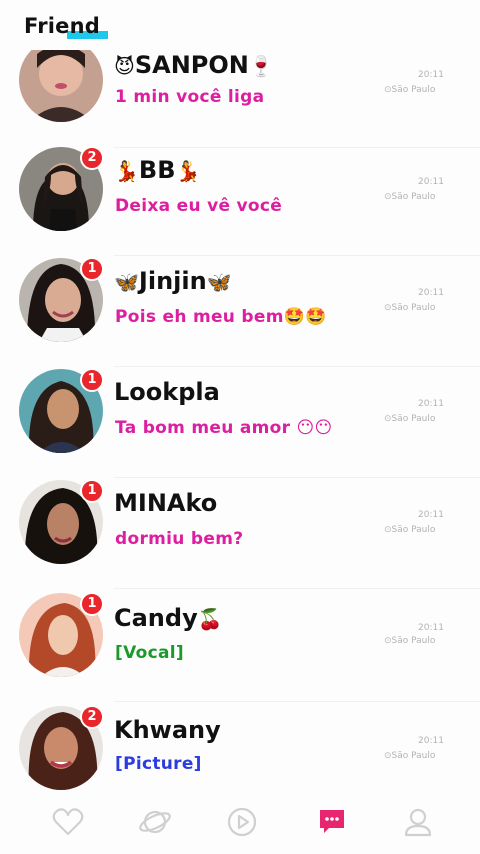  I want to click on last-message: 1 min você liga, so click(190, 97).